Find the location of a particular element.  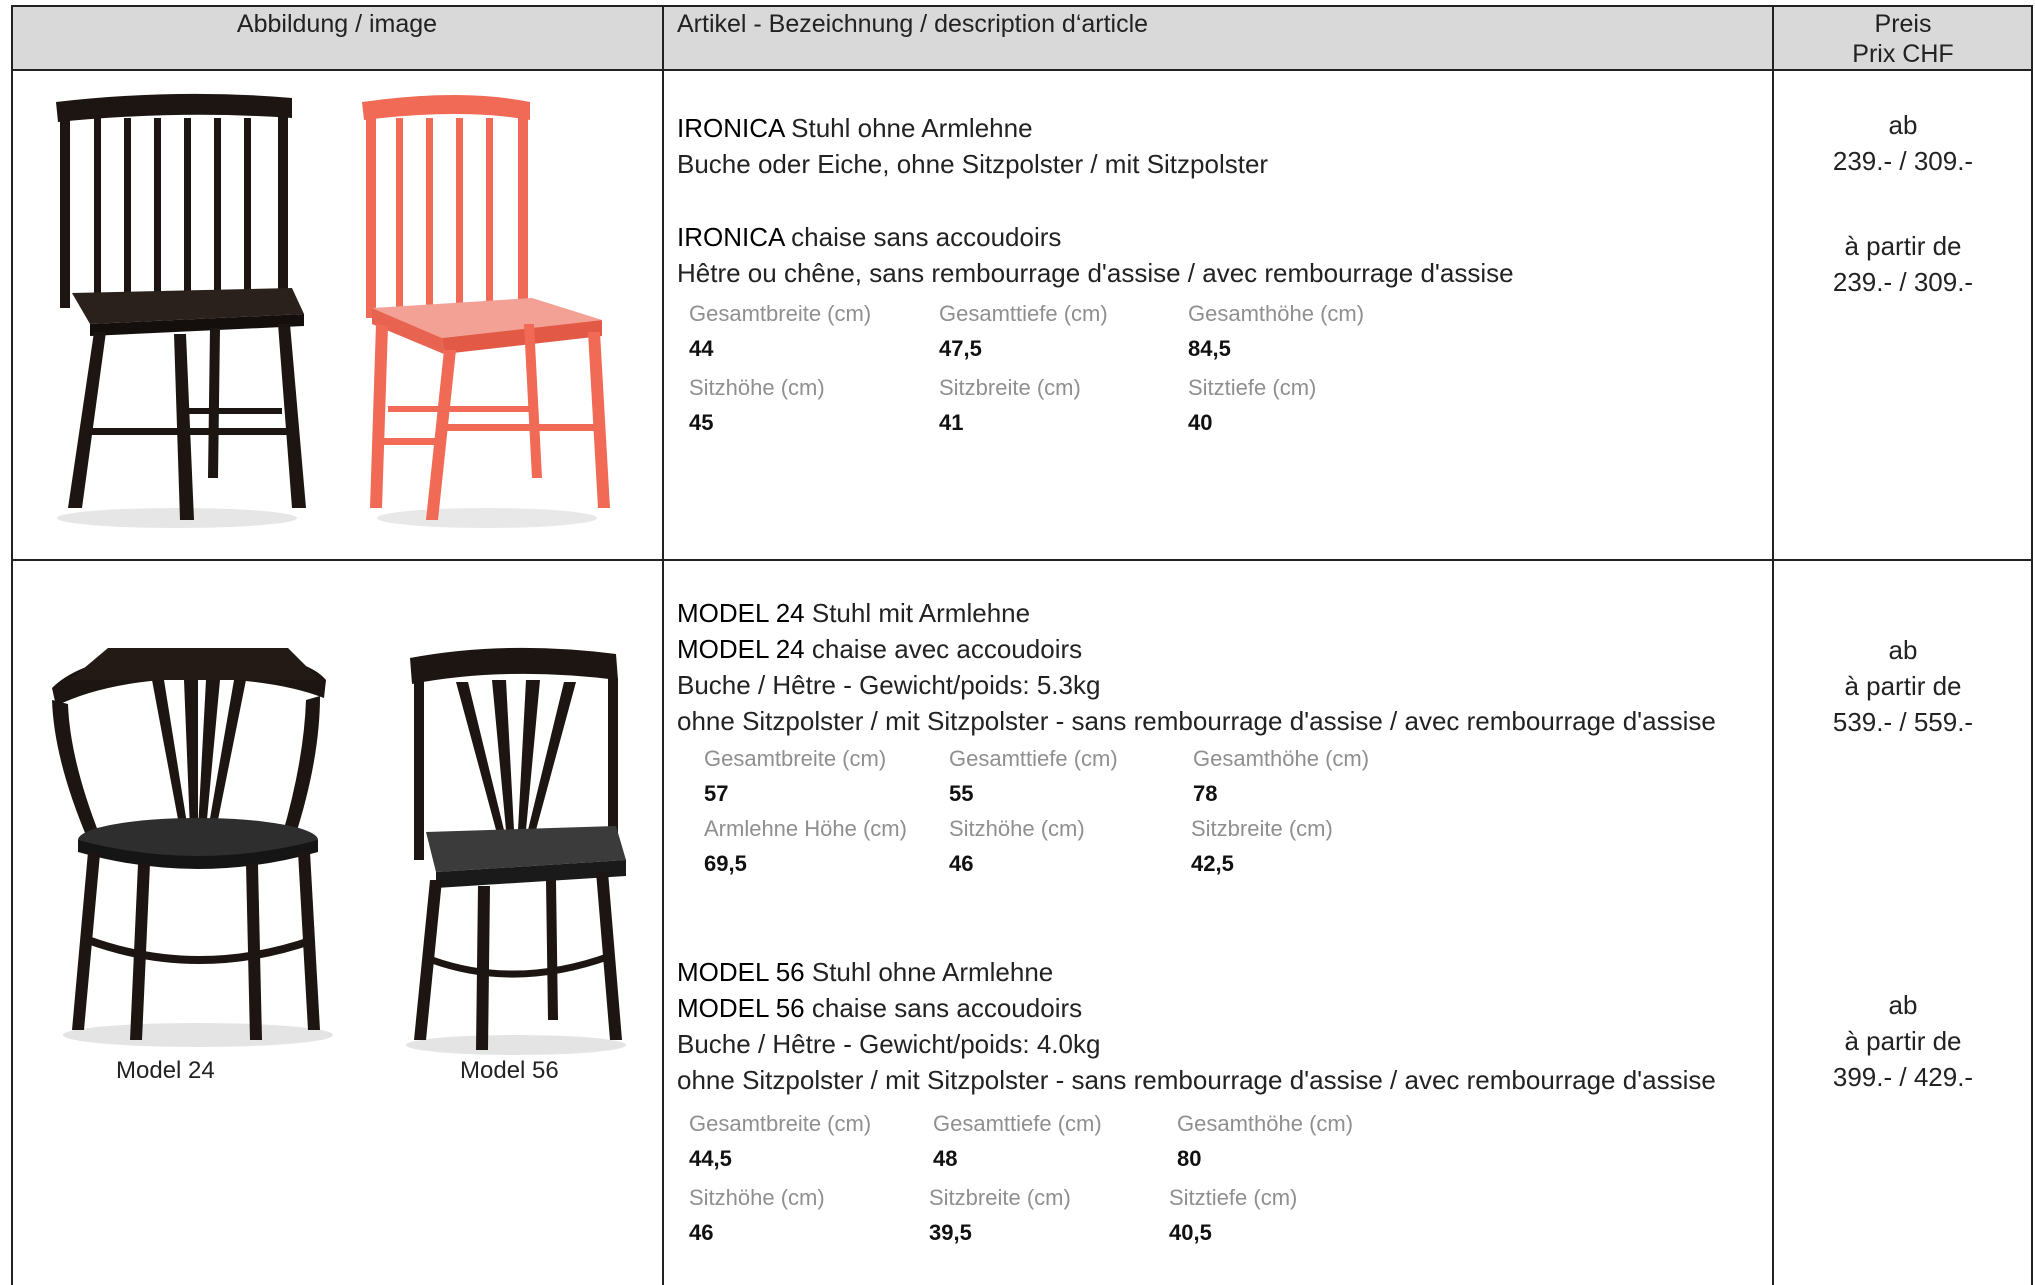

model-24-dim-value: 57 is located at coordinates (716, 793).